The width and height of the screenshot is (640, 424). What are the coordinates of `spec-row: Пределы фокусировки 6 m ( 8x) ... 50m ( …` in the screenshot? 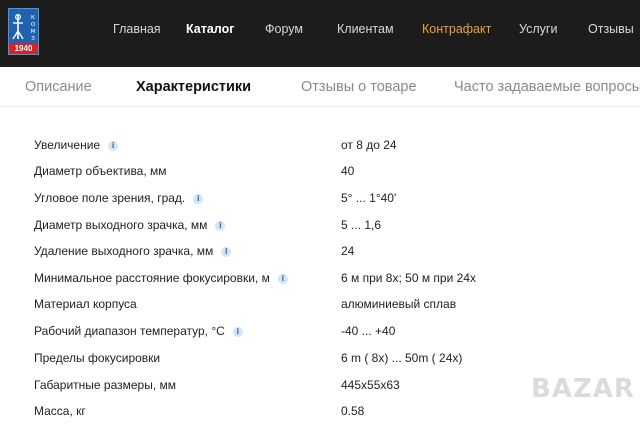 It's located at (320, 363).